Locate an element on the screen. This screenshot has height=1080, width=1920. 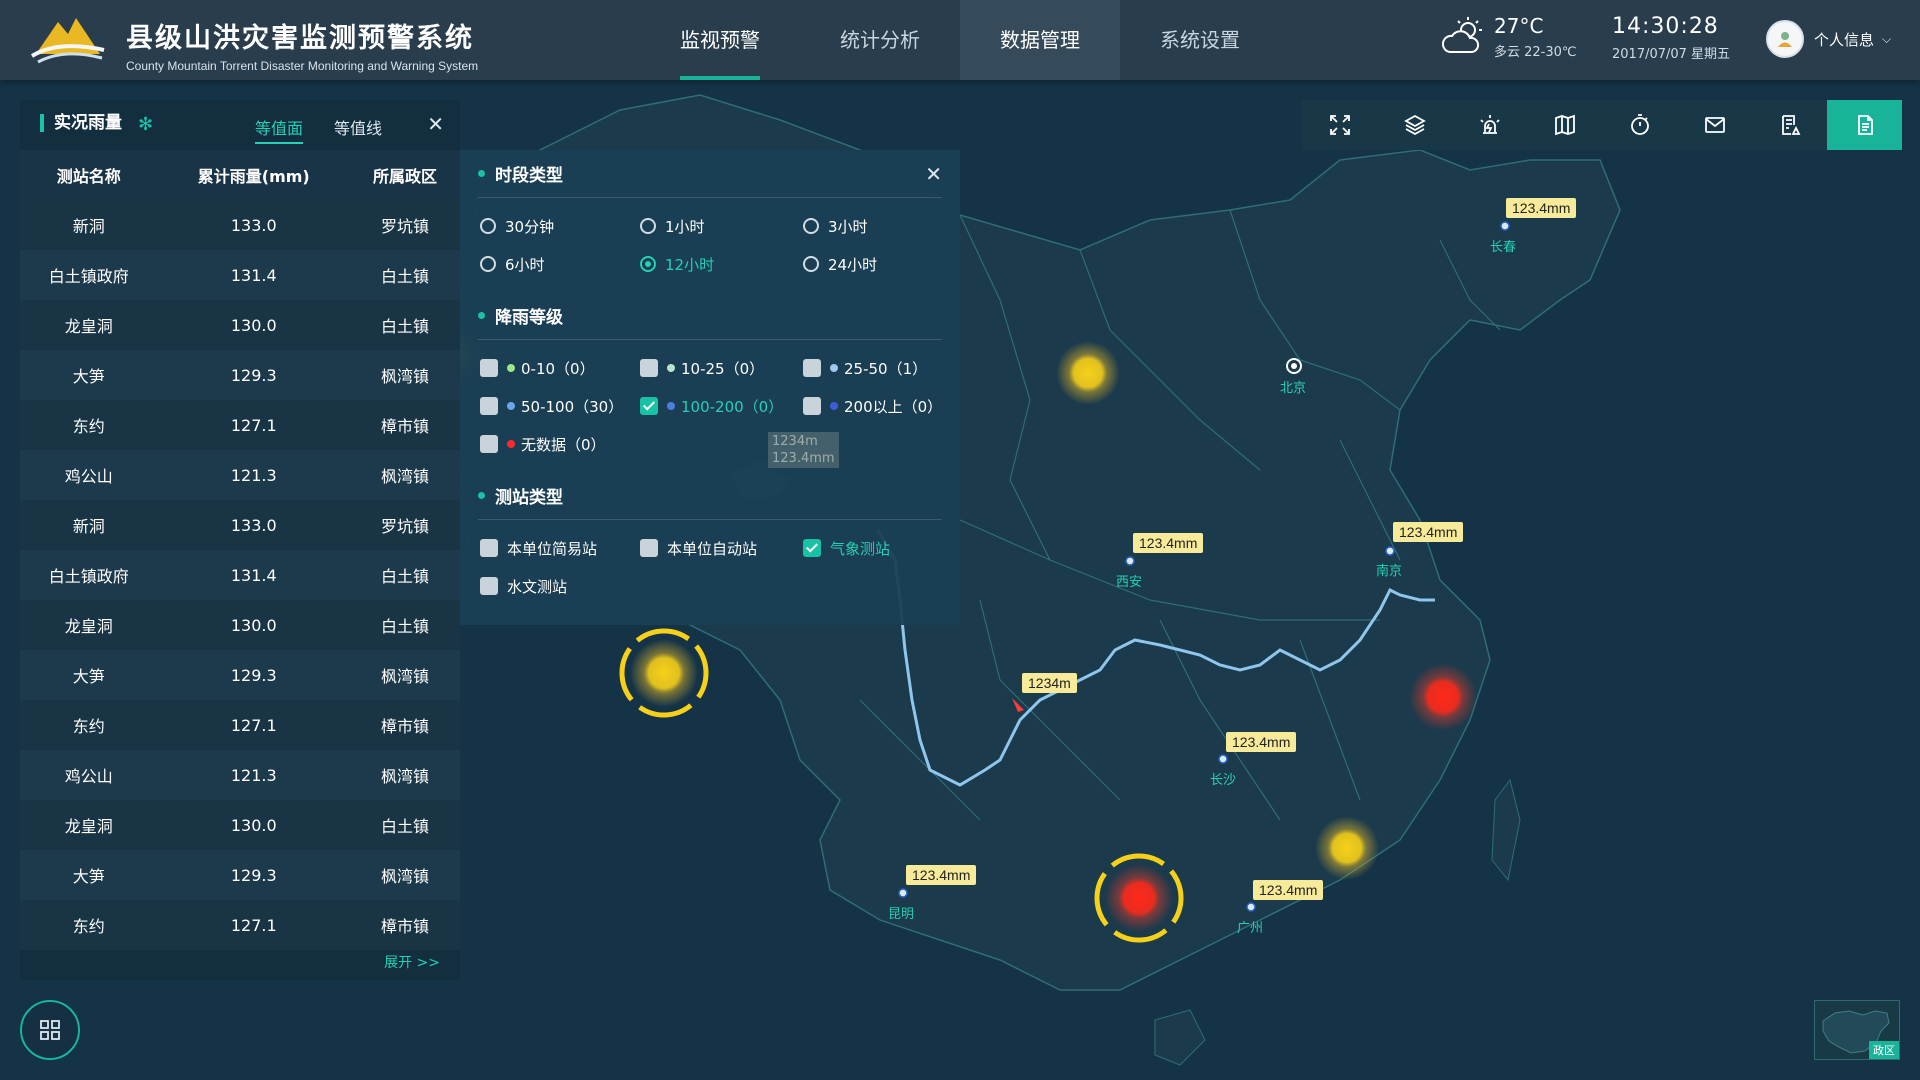
column-header-station: 测站名称 is located at coordinates (89, 175).